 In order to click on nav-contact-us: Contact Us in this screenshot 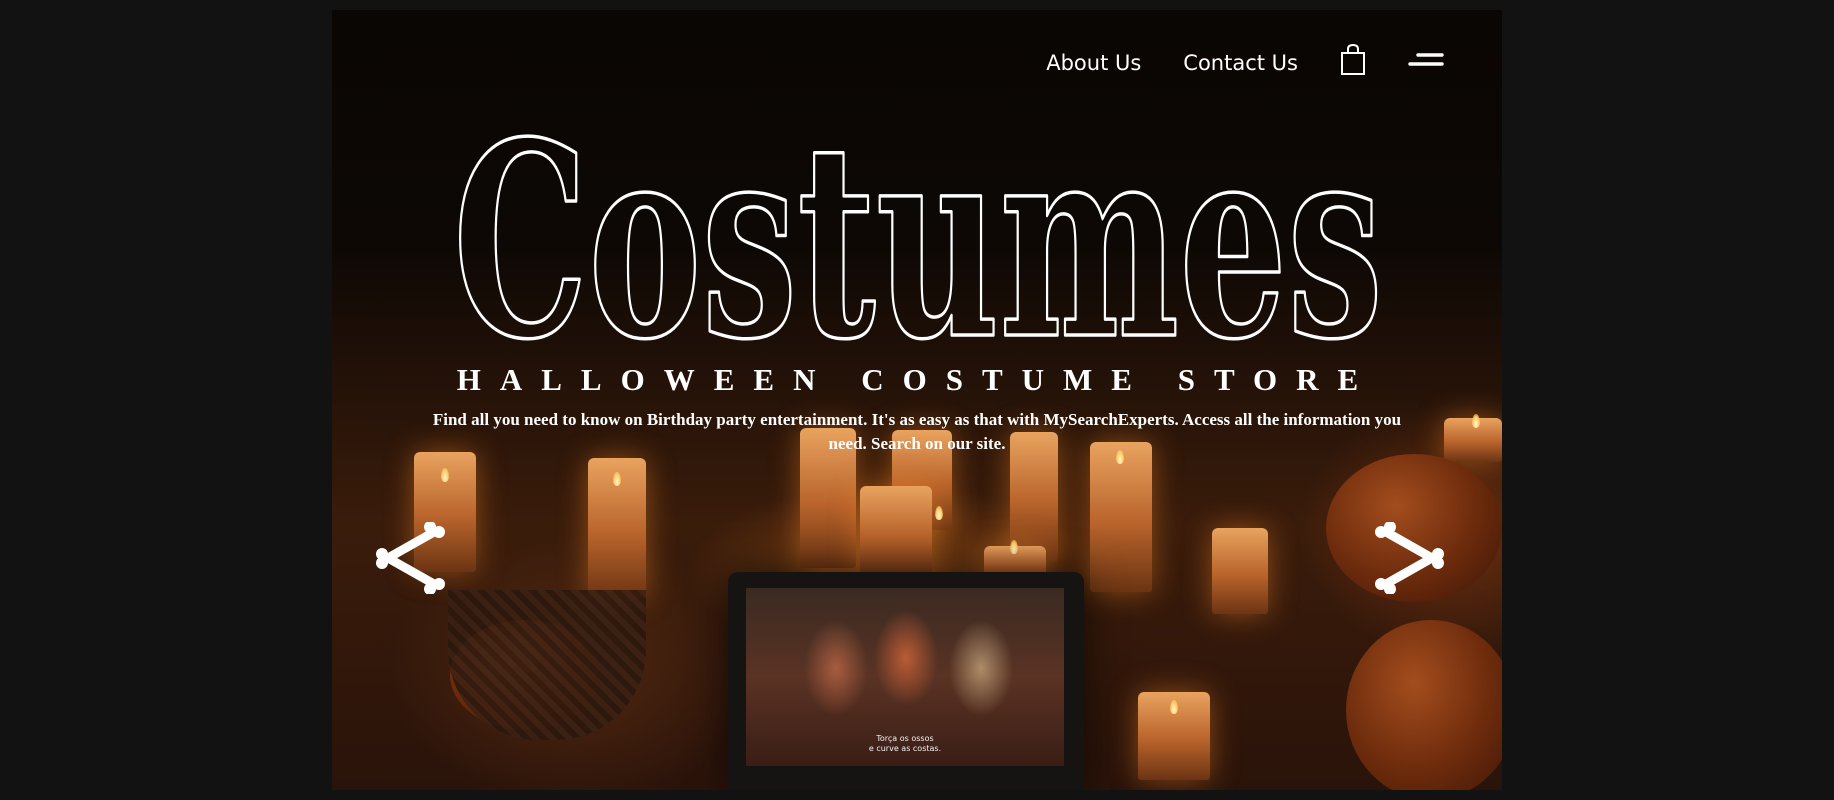, I will do `click(1240, 63)`.